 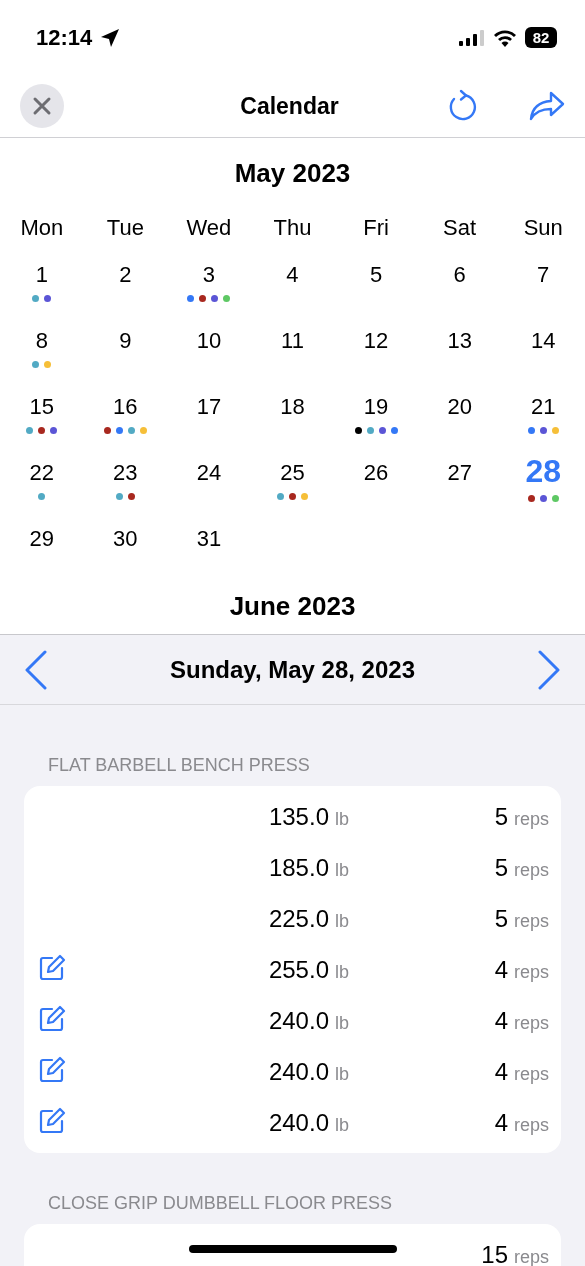 What do you see at coordinates (41, 341) in the screenshot?
I see `calendar-day: 8` at bounding box center [41, 341].